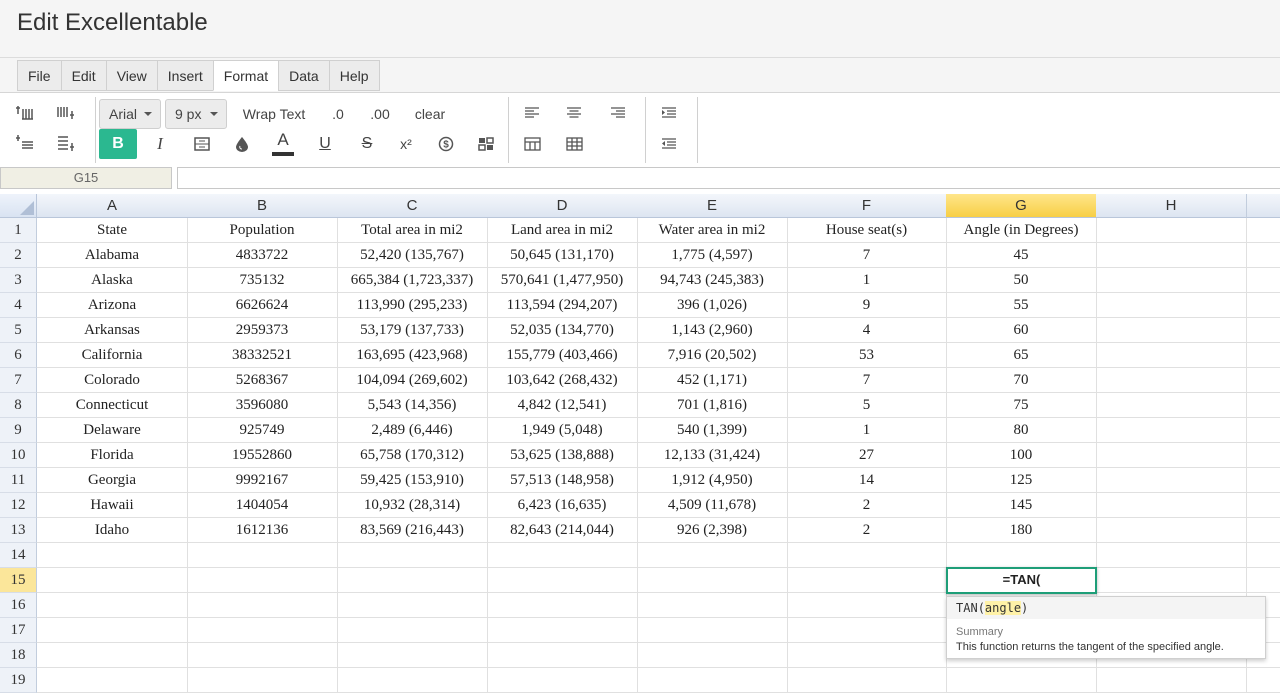  Describe the element at coordinates (1021, 505) in the screenshot. I see `cell-g12: 145` at that location.